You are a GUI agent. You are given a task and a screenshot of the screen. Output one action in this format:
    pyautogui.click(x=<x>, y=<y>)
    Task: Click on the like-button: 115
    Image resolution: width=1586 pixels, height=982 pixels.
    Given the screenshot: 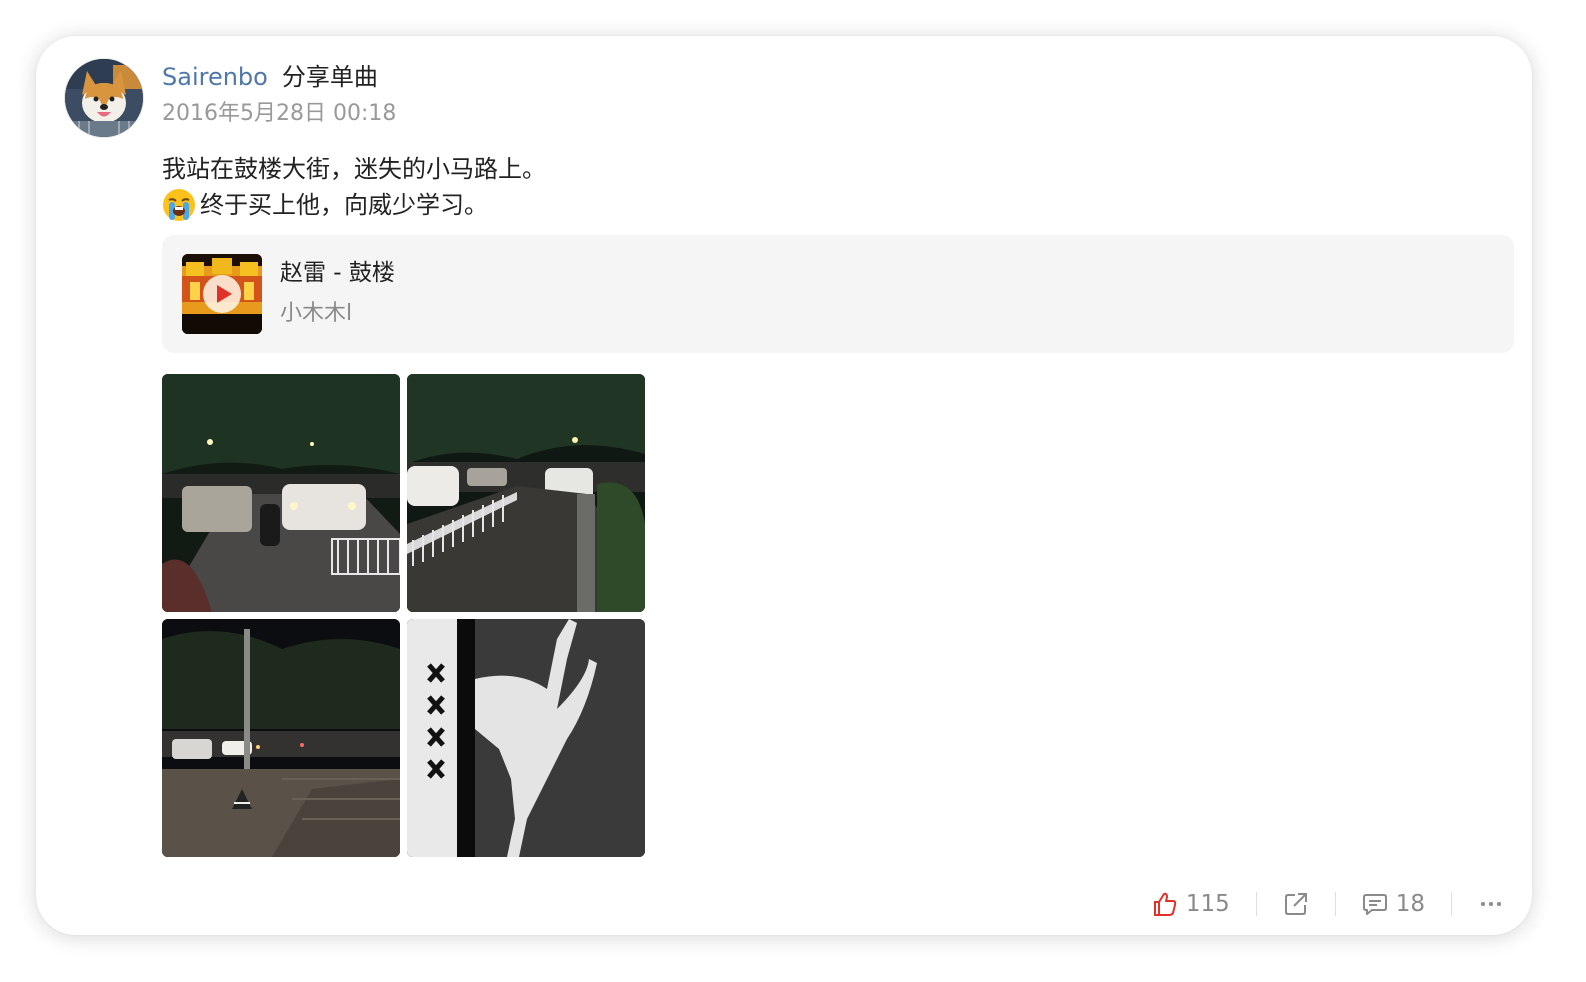 What is the action you would take?
    pyautogui.click(x=1191, y=904)
    